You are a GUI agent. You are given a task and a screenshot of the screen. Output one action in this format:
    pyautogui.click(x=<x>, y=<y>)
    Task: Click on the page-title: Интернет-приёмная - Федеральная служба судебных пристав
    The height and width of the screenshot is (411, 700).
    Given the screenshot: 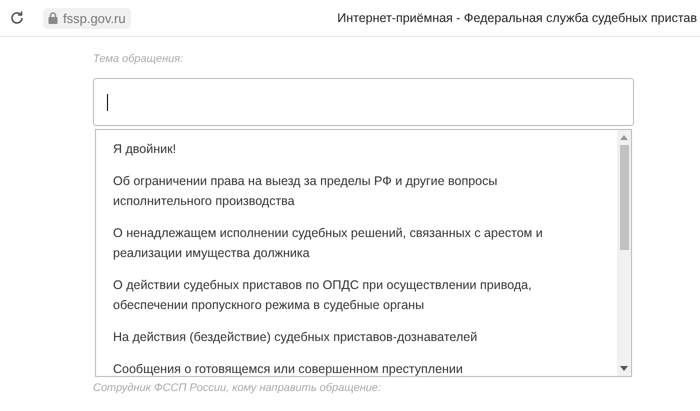 What is the action you would take?
    pyautogui.click(x=517, y=18)
    